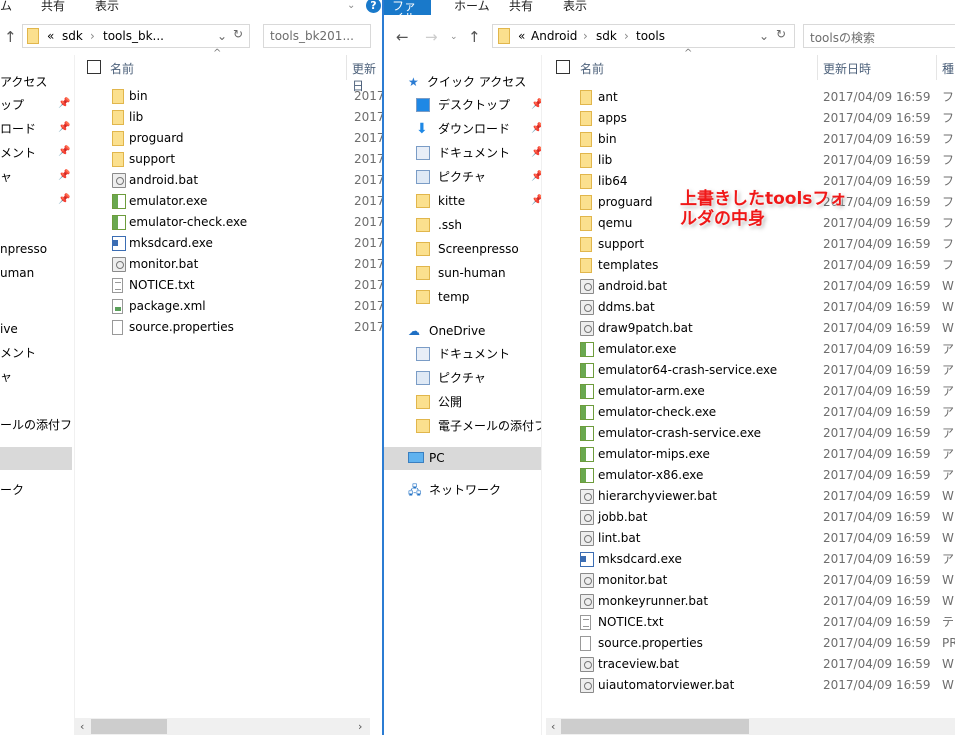 The image size is (955, 735). I want to click on nav-item: ドキュメント 📌, so click(478, 153).